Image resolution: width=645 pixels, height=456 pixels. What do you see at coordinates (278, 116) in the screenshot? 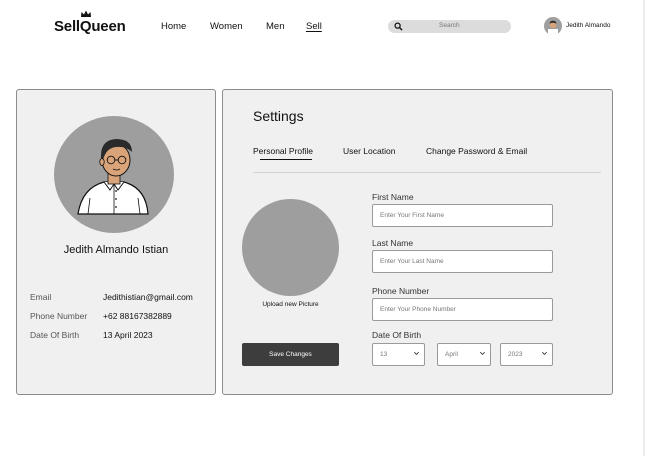
I see `settings-title: Settings` at bounding box center [278, 116].